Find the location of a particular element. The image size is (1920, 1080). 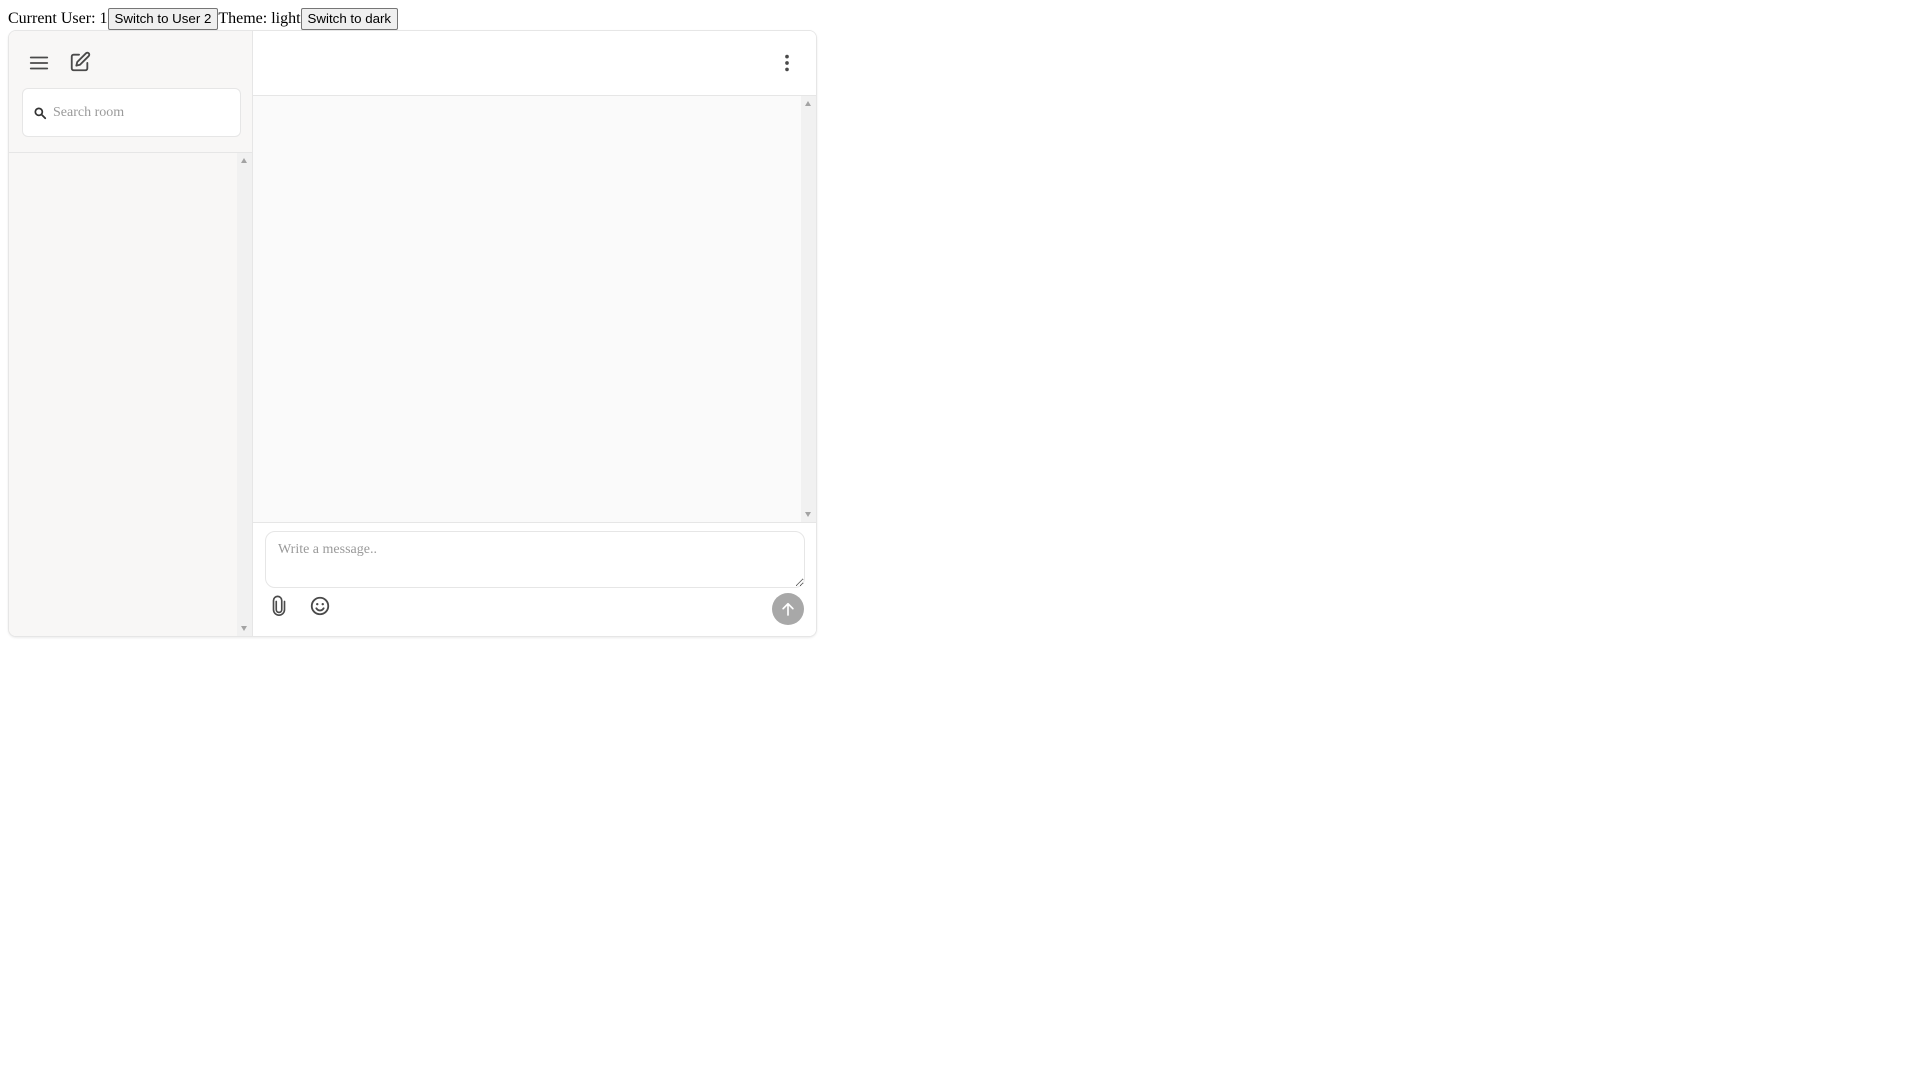

rooms-scrollbar is located at coordinates (244, 394).